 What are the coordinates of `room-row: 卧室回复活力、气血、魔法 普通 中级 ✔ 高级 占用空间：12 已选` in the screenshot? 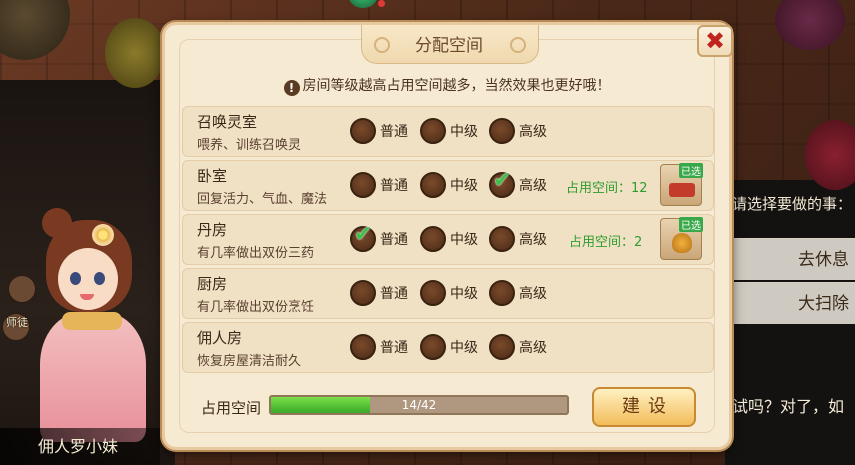 It's located at (448, 185).